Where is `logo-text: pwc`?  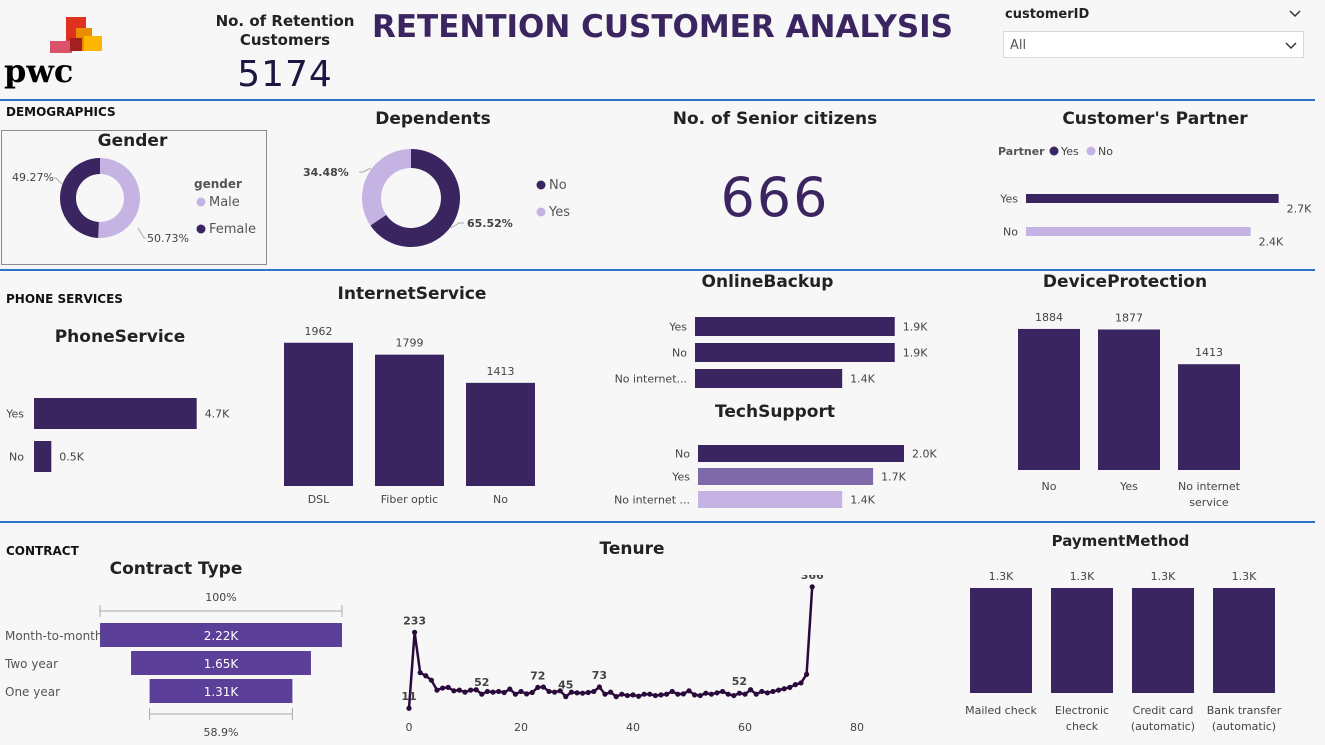 logo-text: pwc is located at coordinates (39, 71).